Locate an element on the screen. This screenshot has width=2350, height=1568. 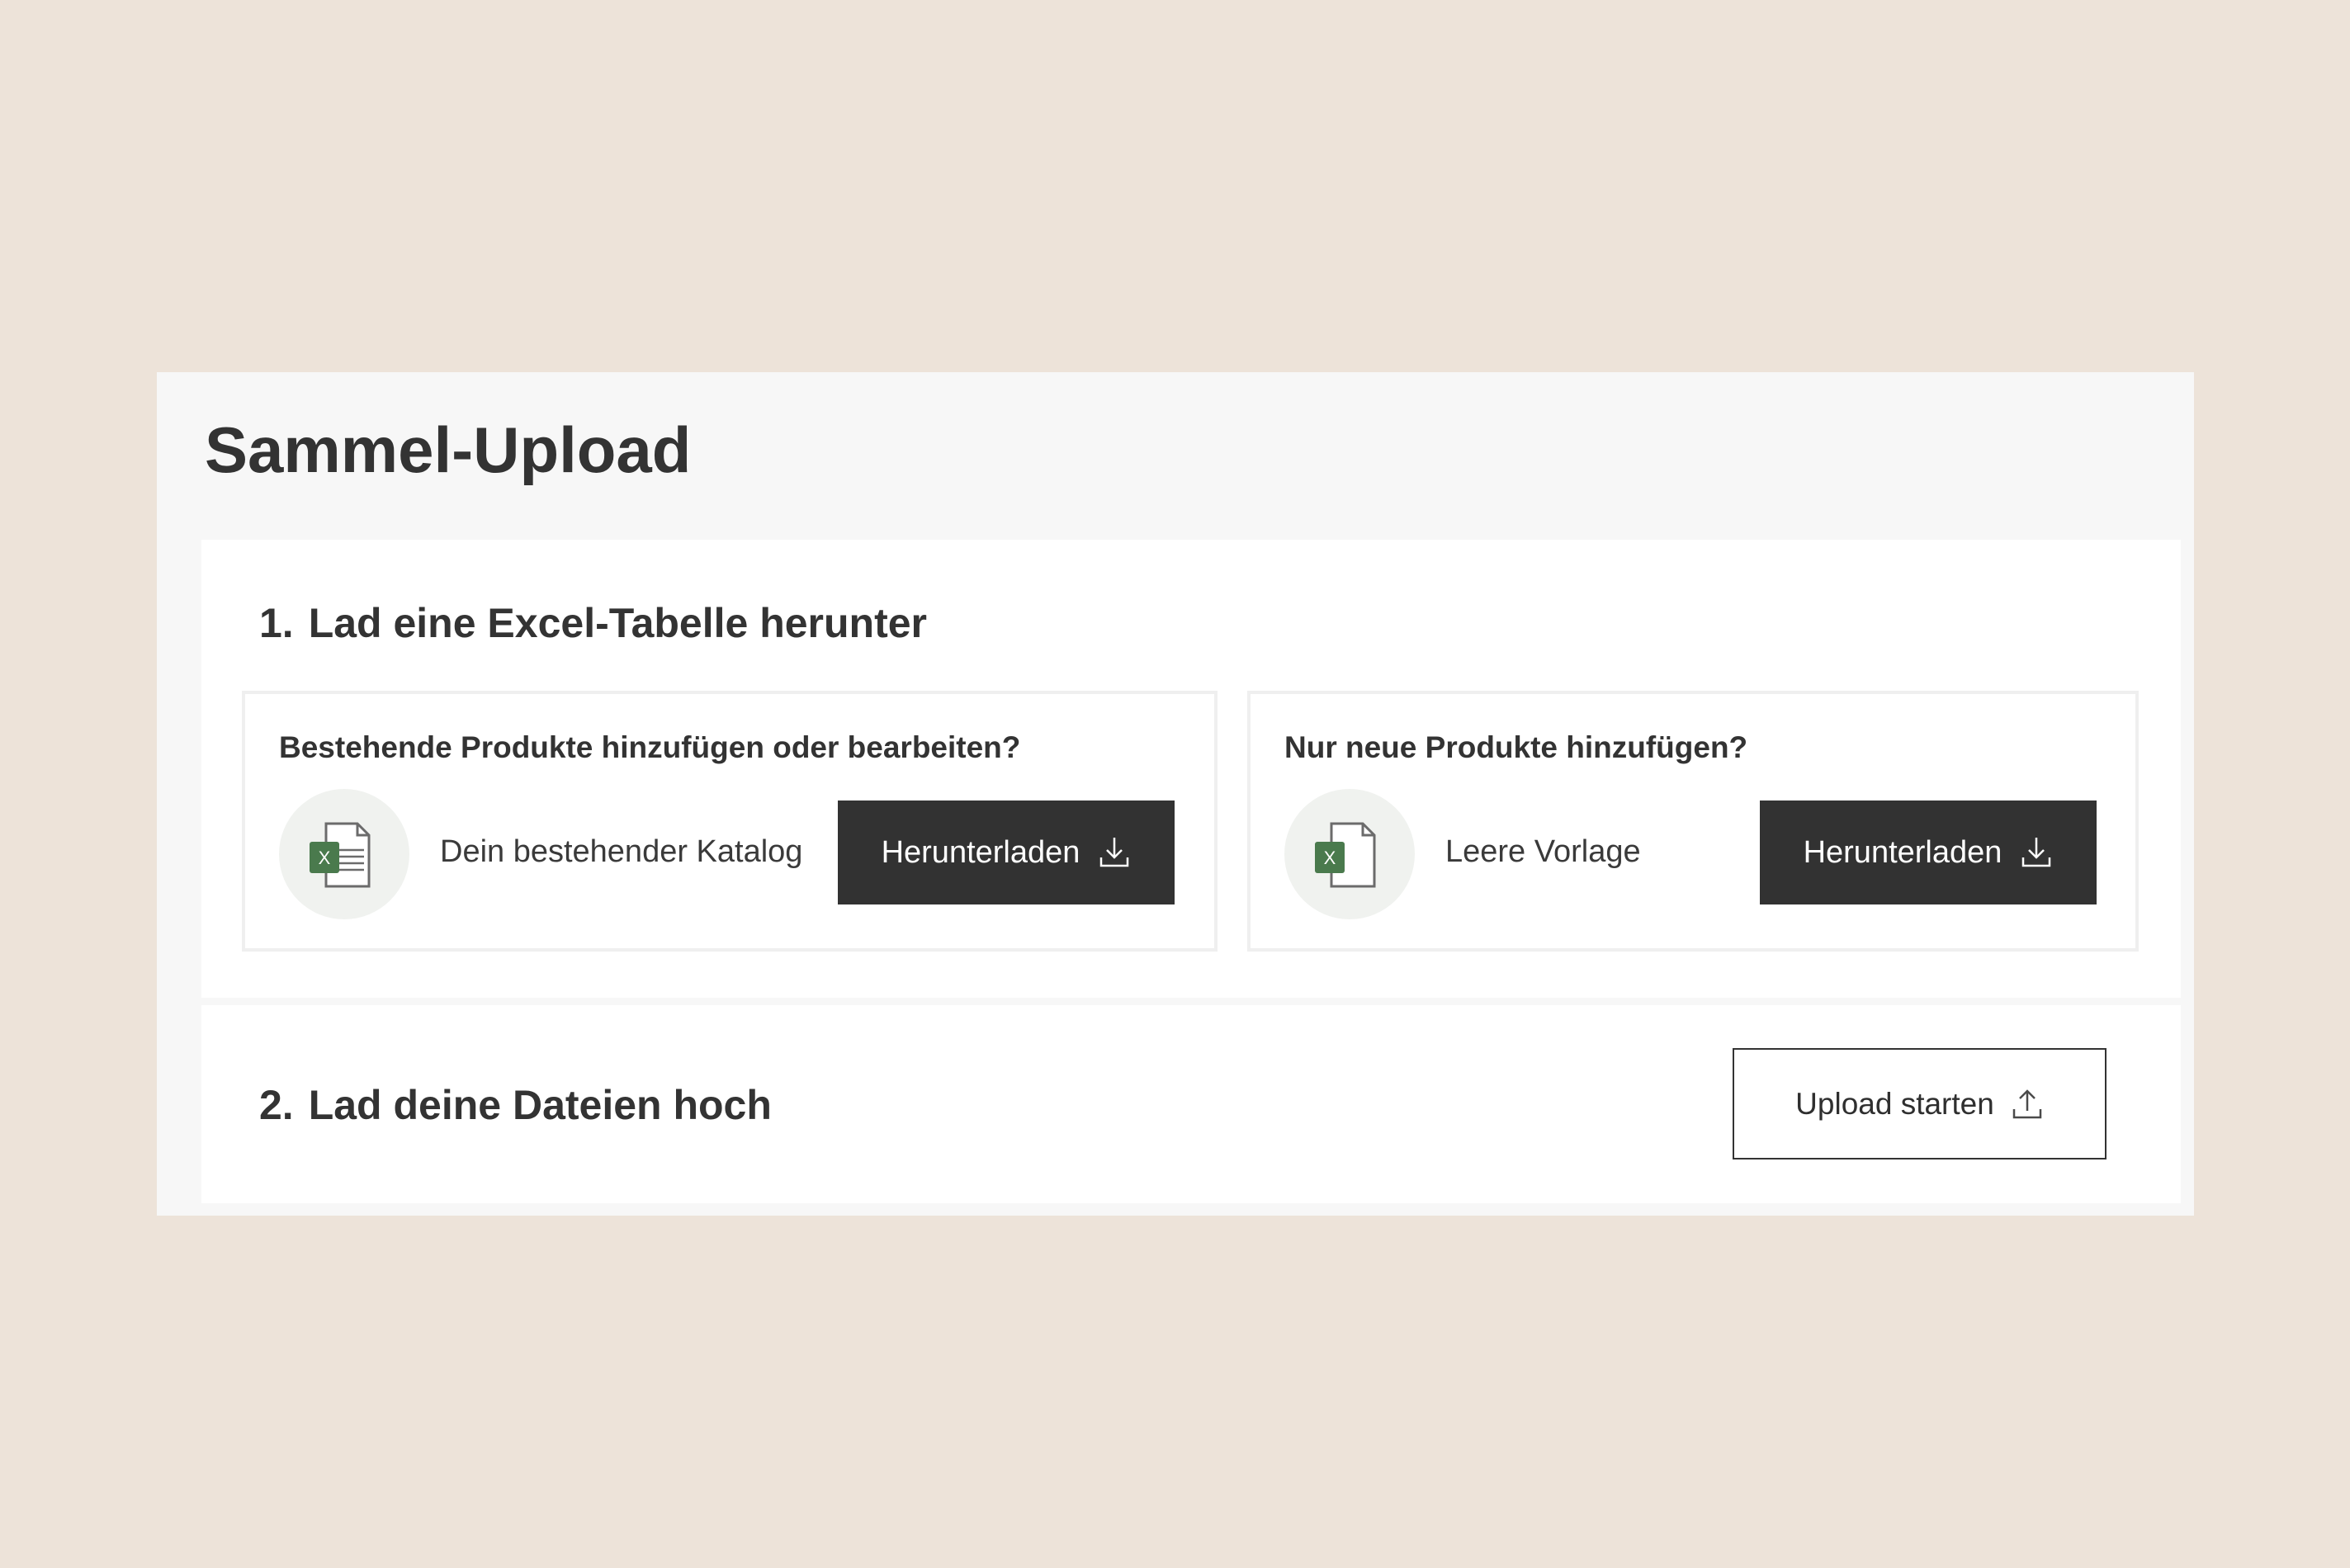
download-existing-catalog-button-label: Herunterladen is located at coordinates (980, 852).